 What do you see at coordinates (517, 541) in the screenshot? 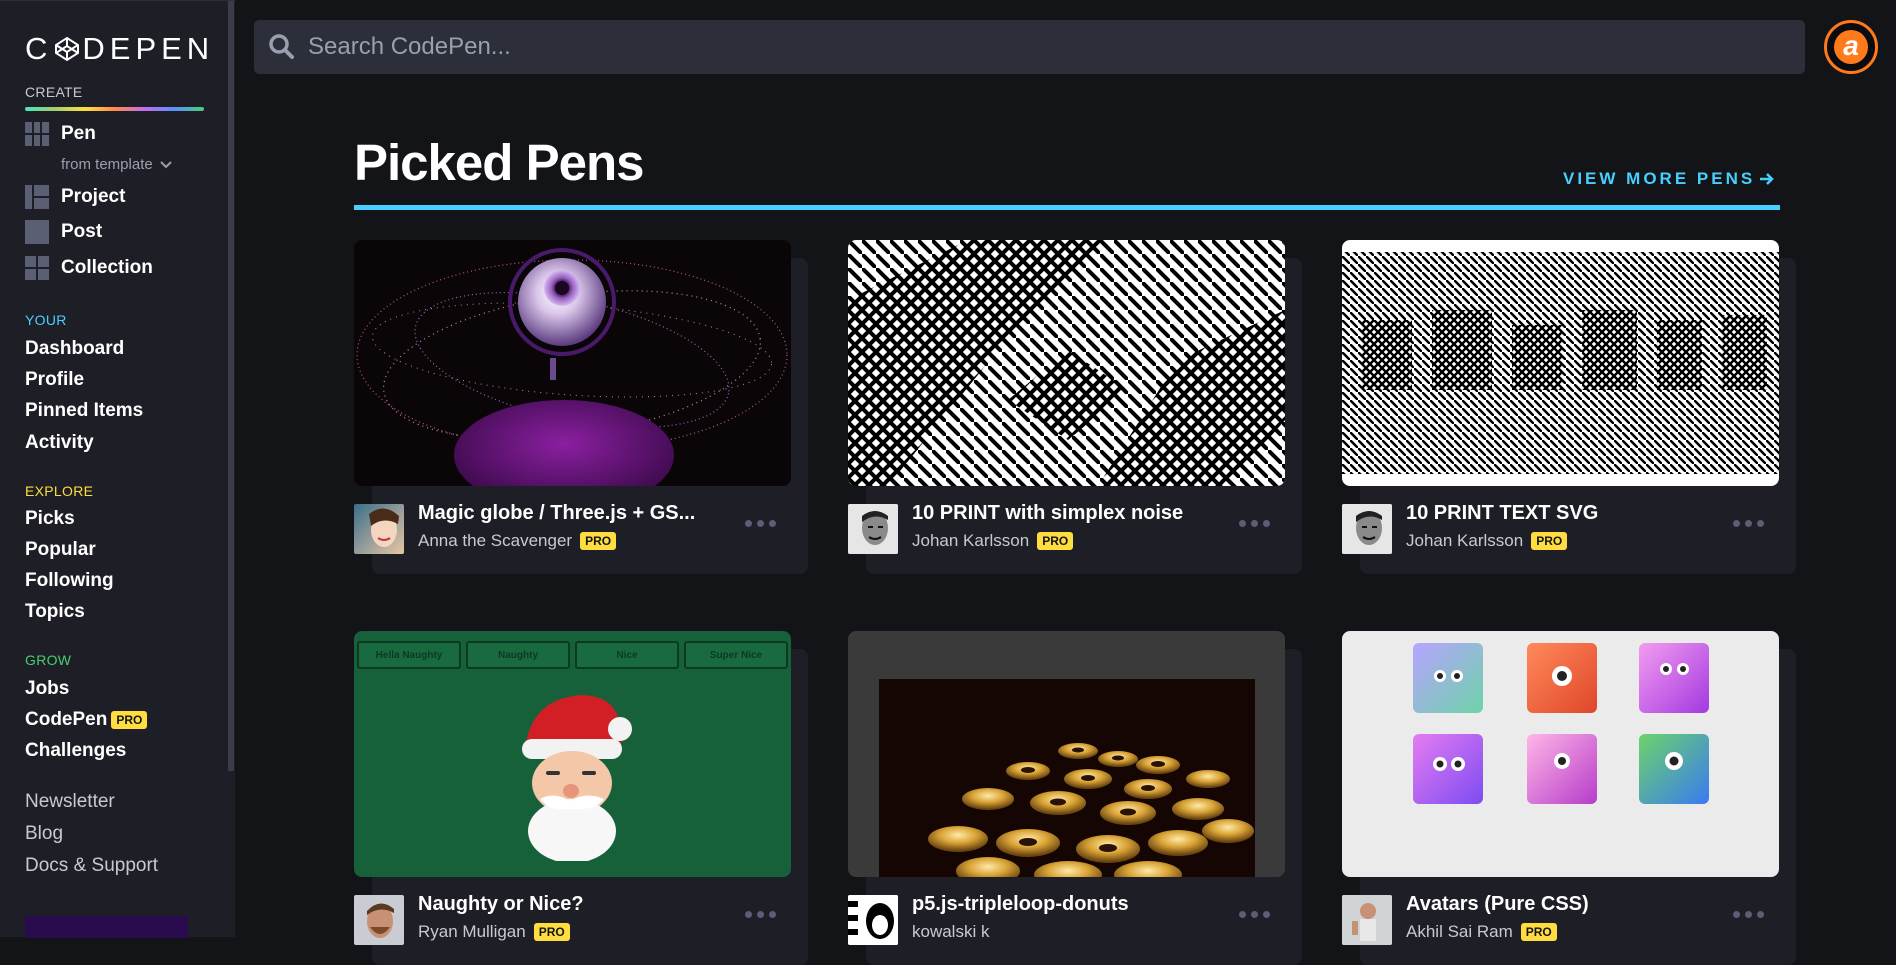
I see `pen-author: Anna the Scavenger PRO` at bounding box center [517, 541].